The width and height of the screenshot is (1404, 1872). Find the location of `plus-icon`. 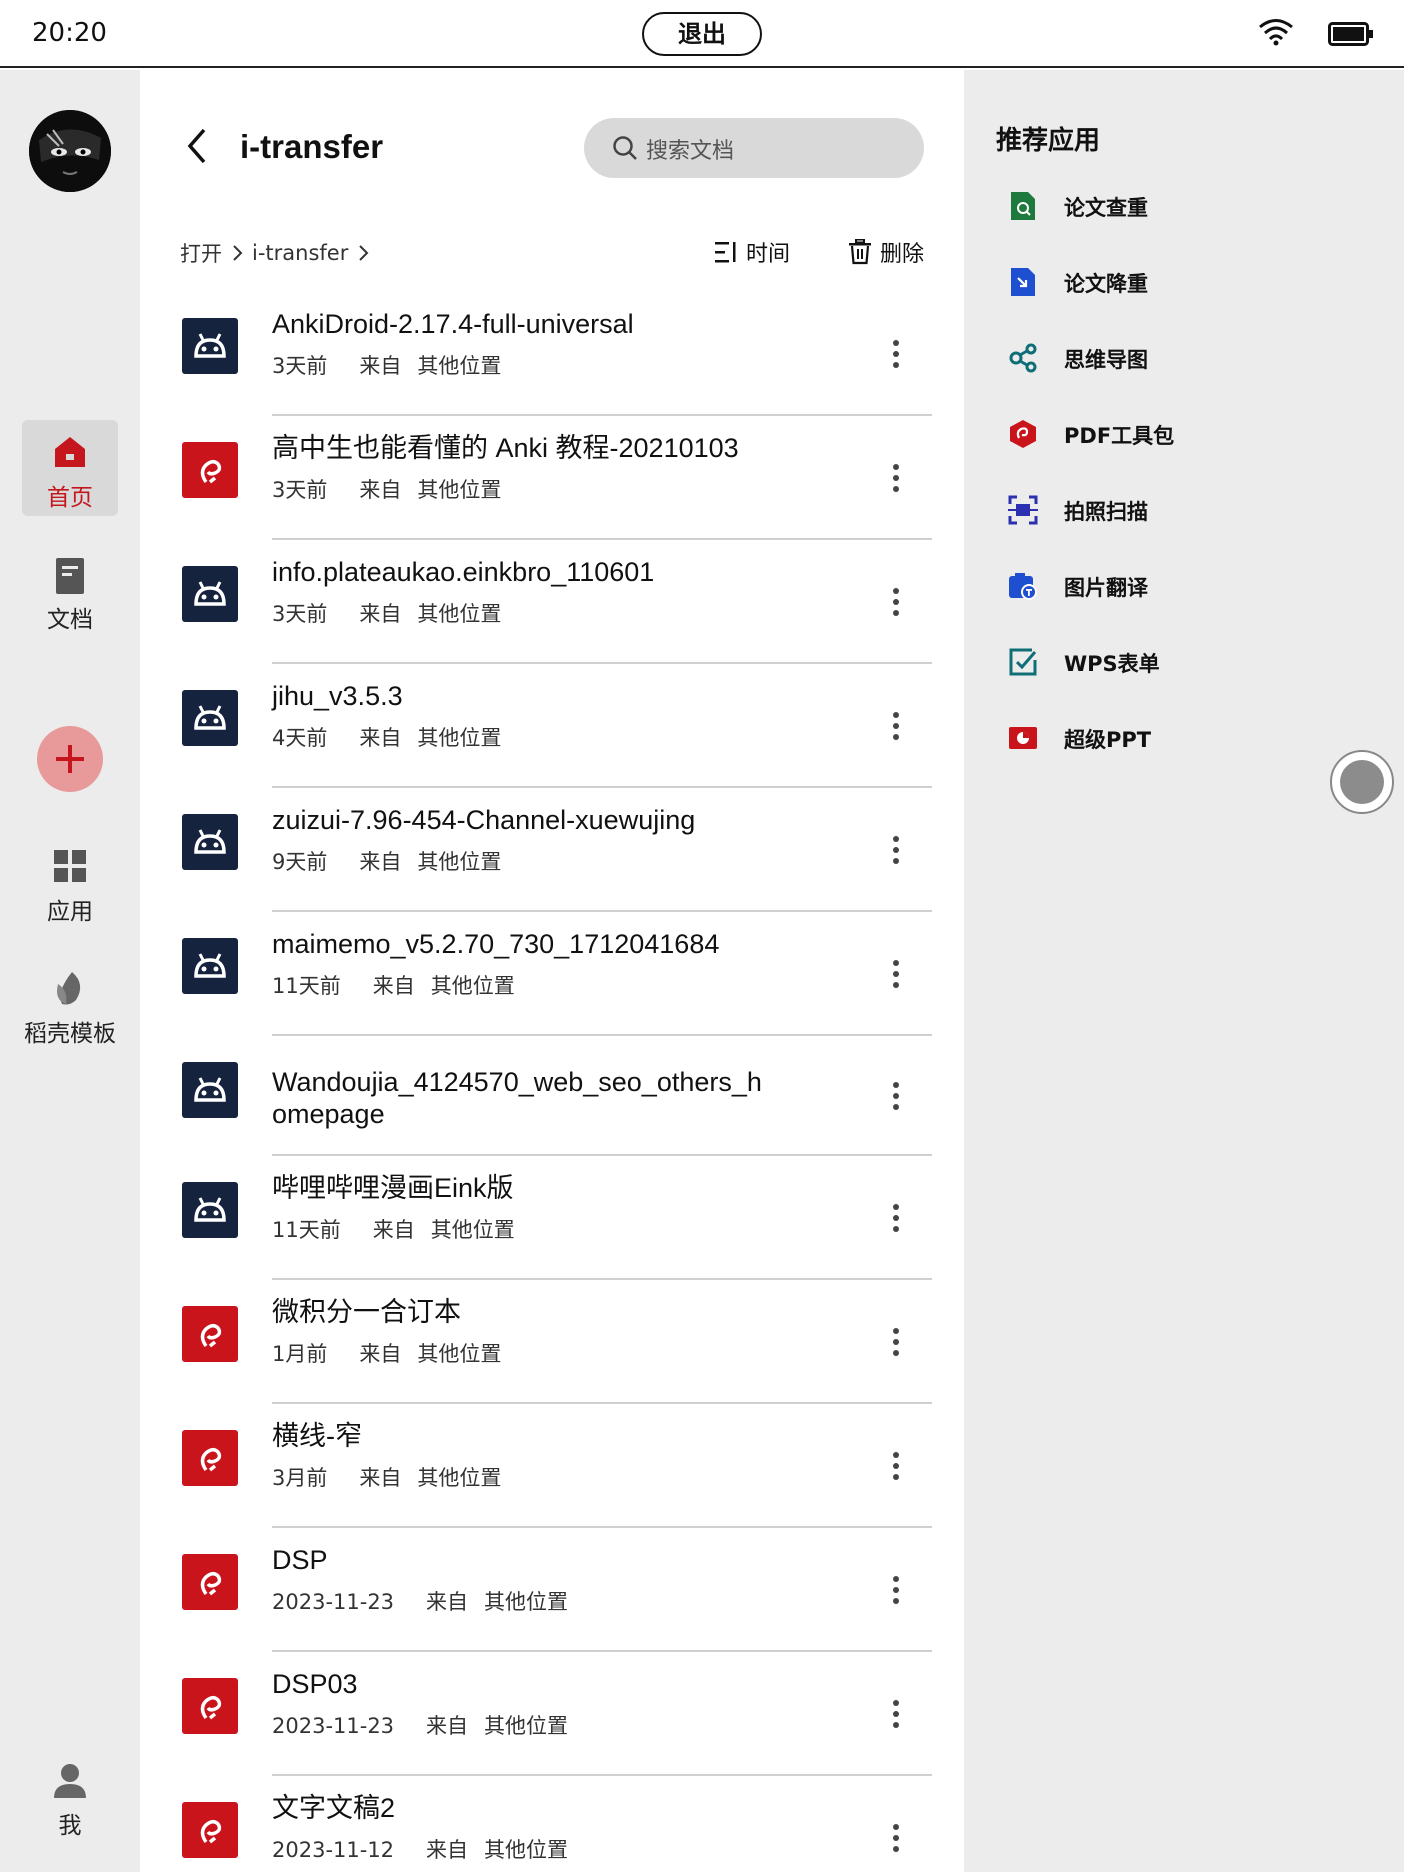

plus-icon is located at coordinates (70, 759).